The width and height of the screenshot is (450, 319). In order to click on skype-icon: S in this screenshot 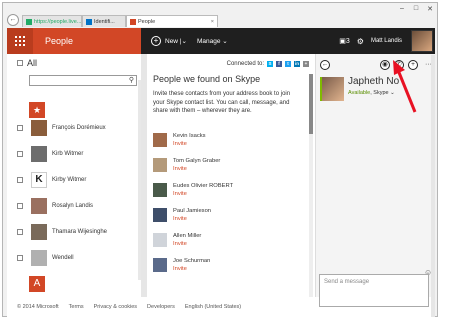, I will do `click(270, 64)`.